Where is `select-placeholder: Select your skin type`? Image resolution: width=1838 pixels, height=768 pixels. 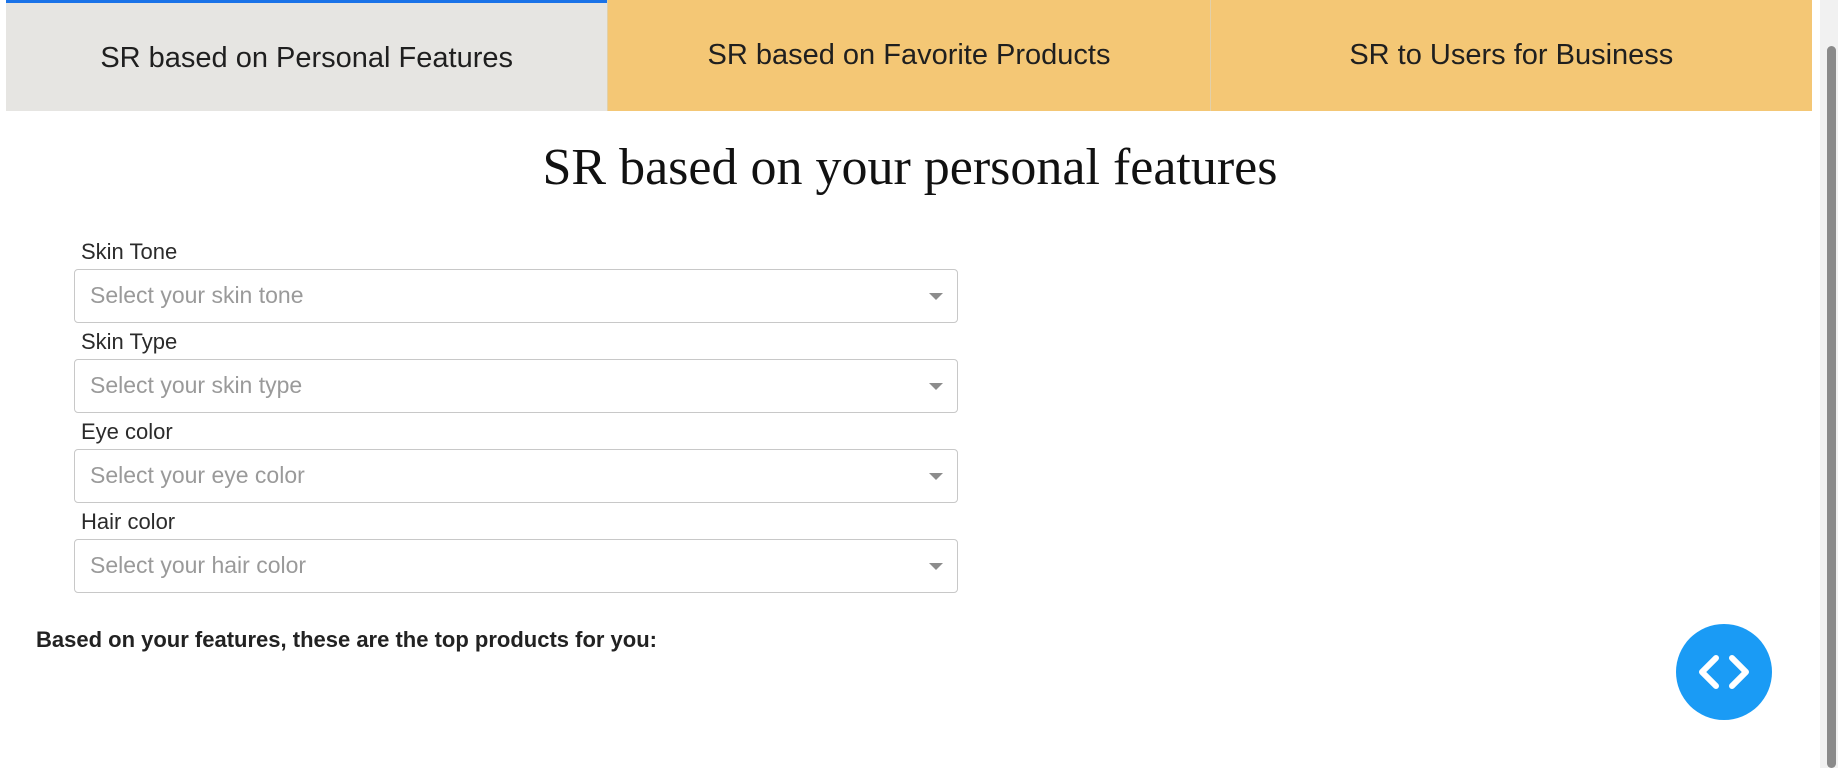
select-placeholder: Select your skin type is located at coordinates (196, 385).